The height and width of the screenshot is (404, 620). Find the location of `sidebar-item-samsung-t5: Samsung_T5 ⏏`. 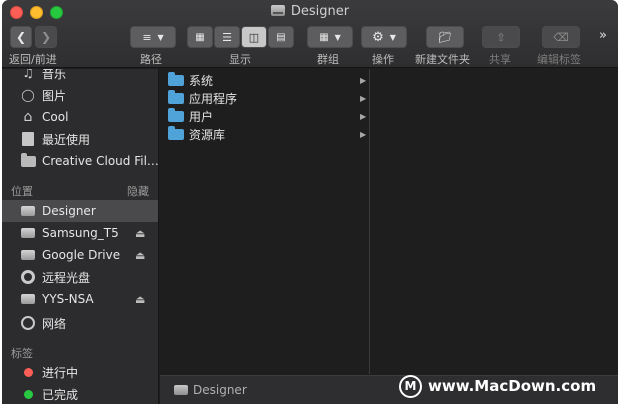

sidebar-item-samsung-t5: Samsung_T5 ⏏ is located at coordinates (80, 233).